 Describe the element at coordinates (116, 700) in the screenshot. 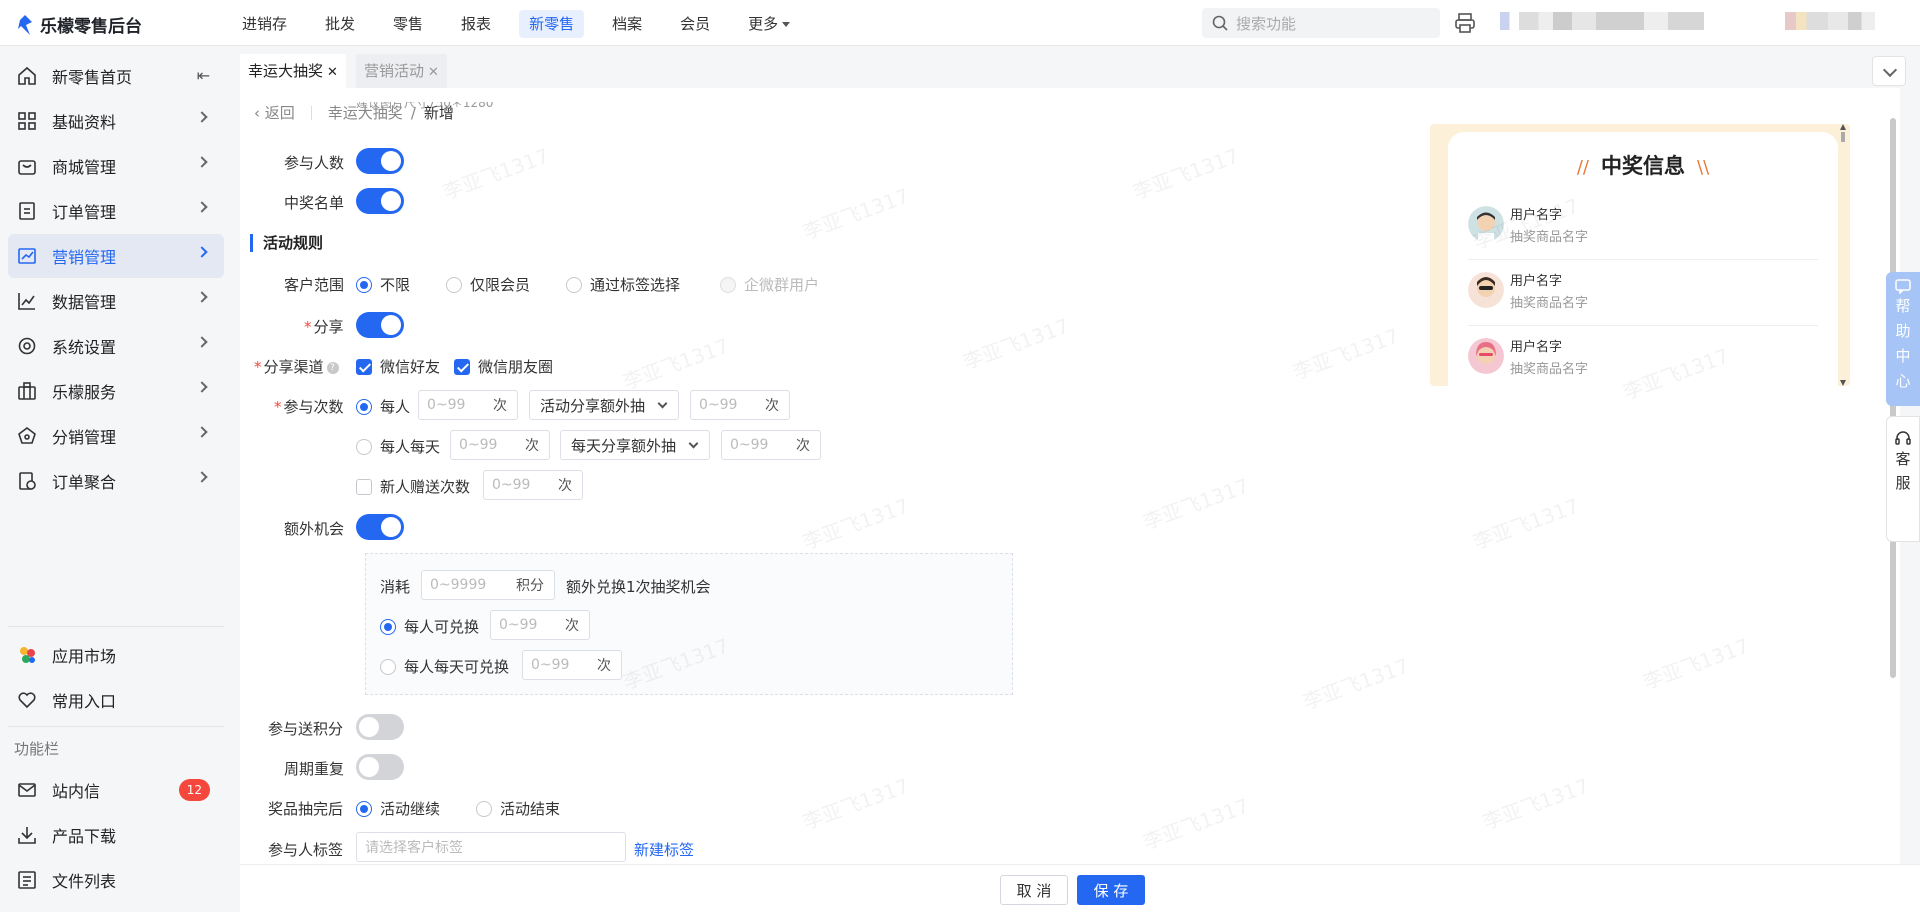

I see `sidebar-item-favorites: 常用入口` at that location.